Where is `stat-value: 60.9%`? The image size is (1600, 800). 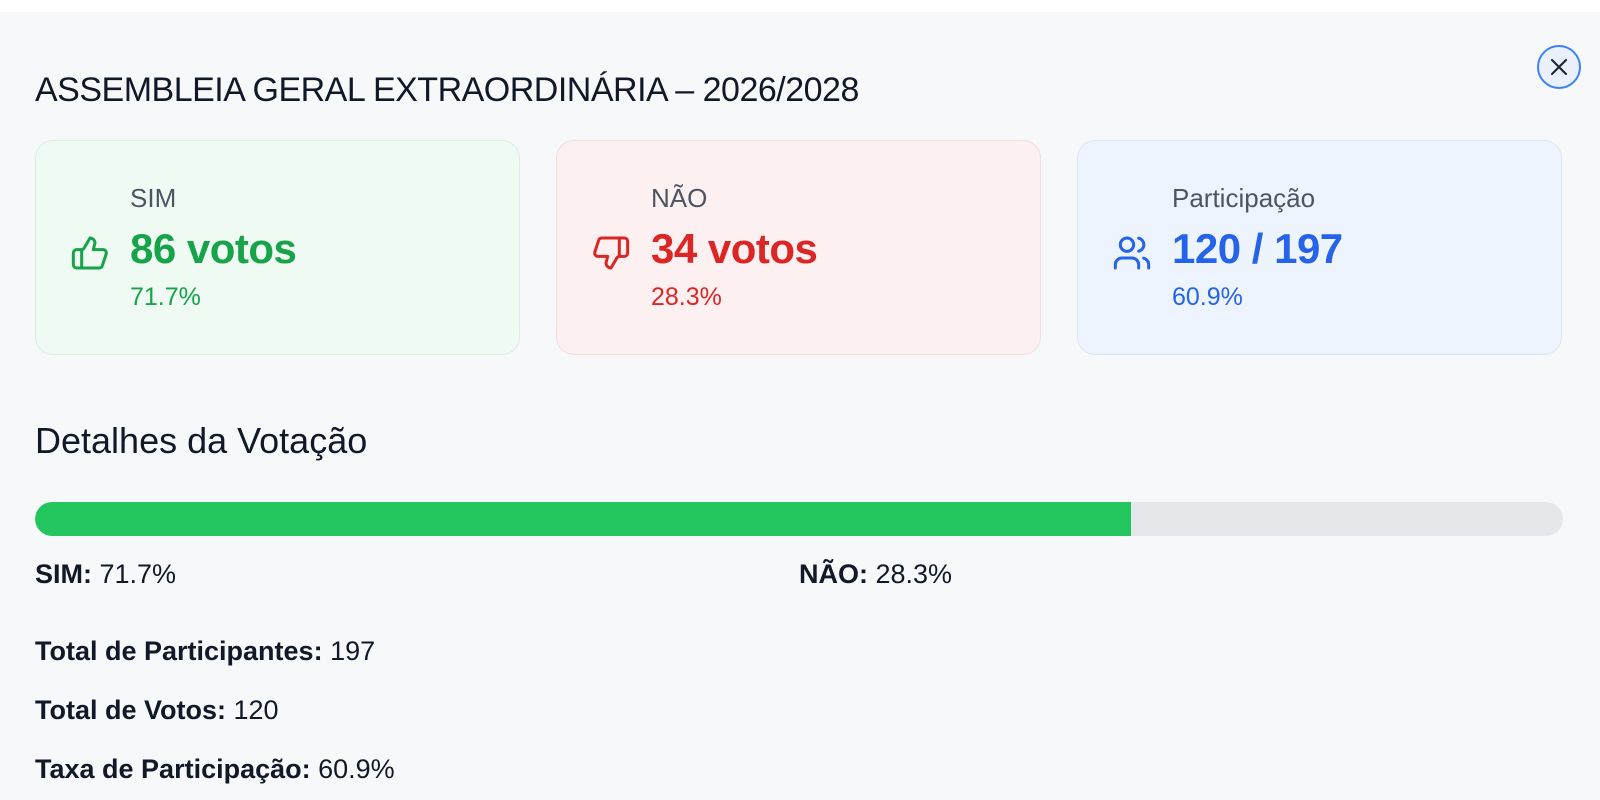
stat-value: 60.9% is located at coordinates (352, 769).